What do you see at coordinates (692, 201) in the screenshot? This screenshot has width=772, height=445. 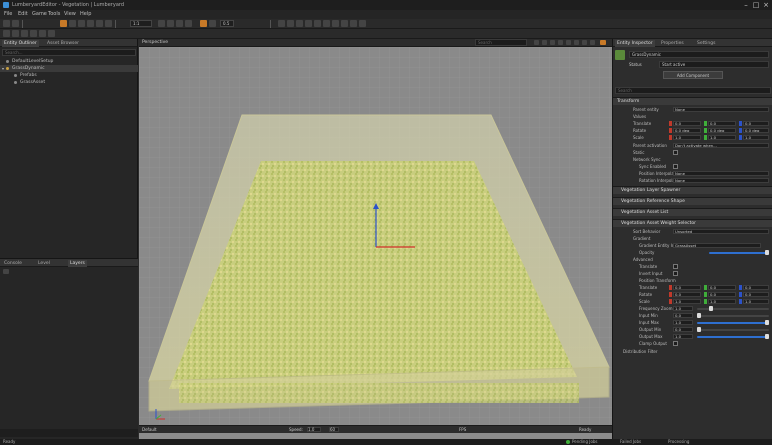 I see `component-reference-shape: Vegetation Reference Shape` at bounding box center [692, 201].